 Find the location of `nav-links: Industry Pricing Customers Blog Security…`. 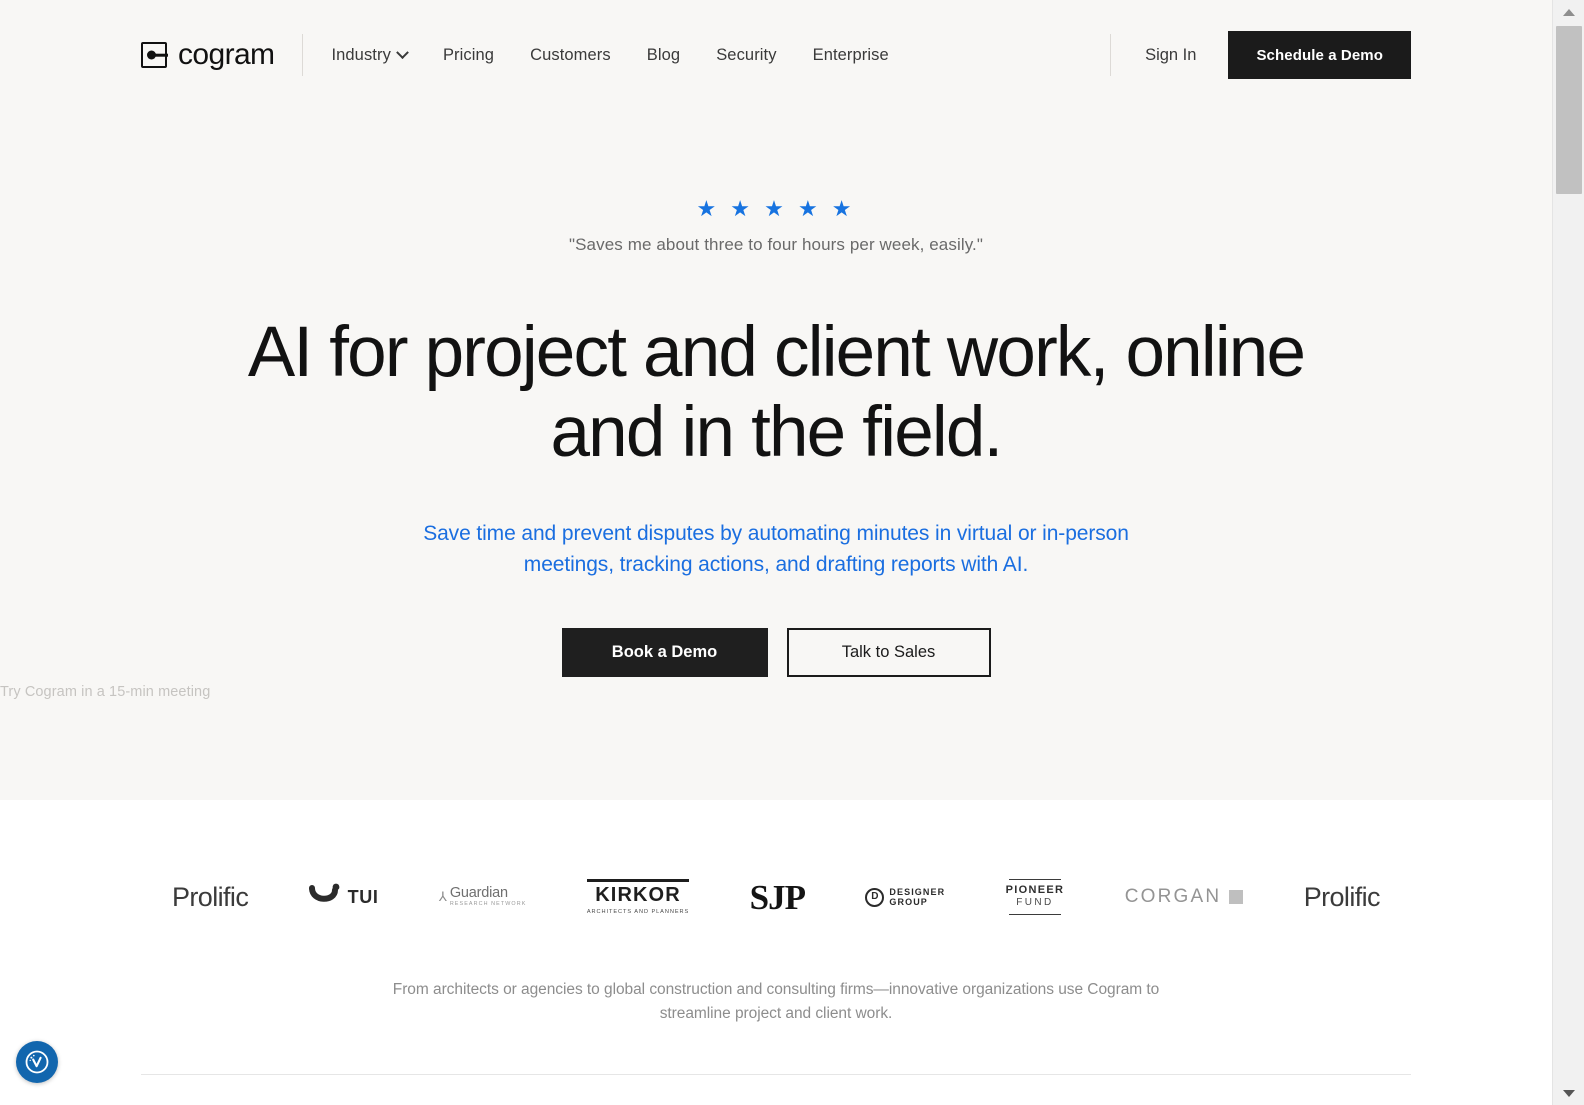

nav-links: Industry Pricing Customers Blog Security… is located at coordinates (609, 55).